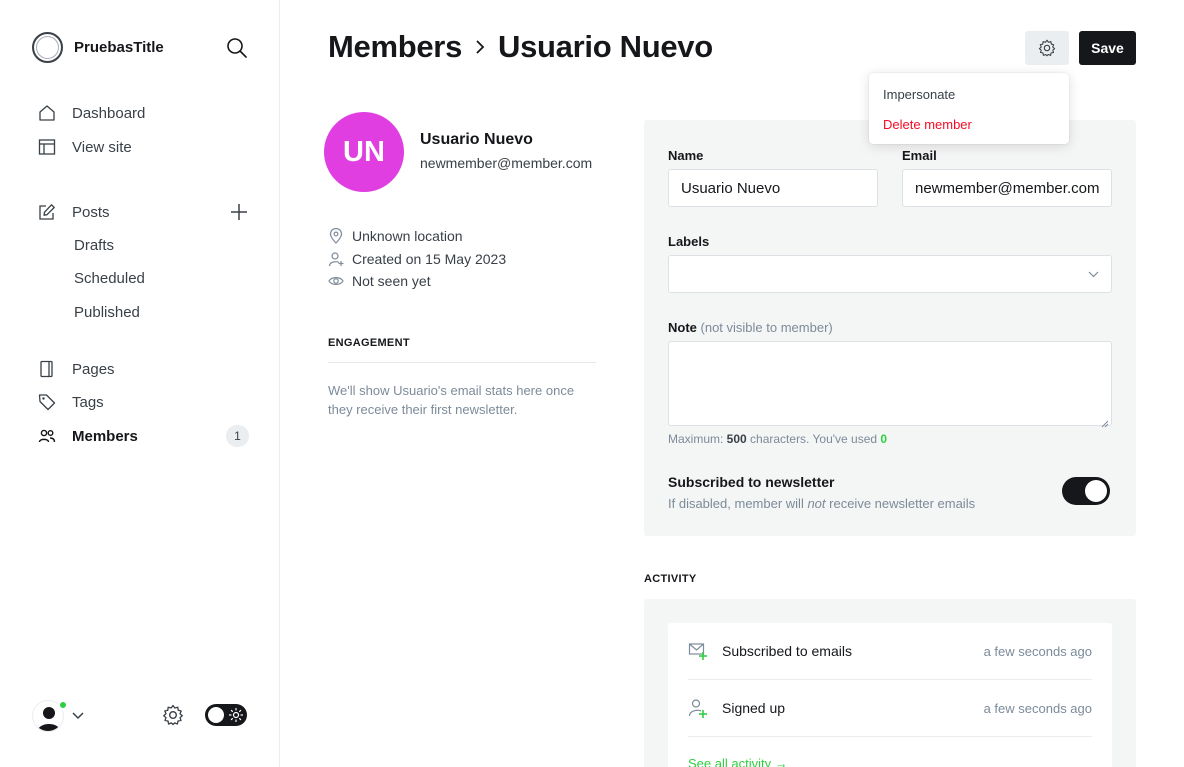  I want to click on new-post-plus-icon, so click(239, 212).